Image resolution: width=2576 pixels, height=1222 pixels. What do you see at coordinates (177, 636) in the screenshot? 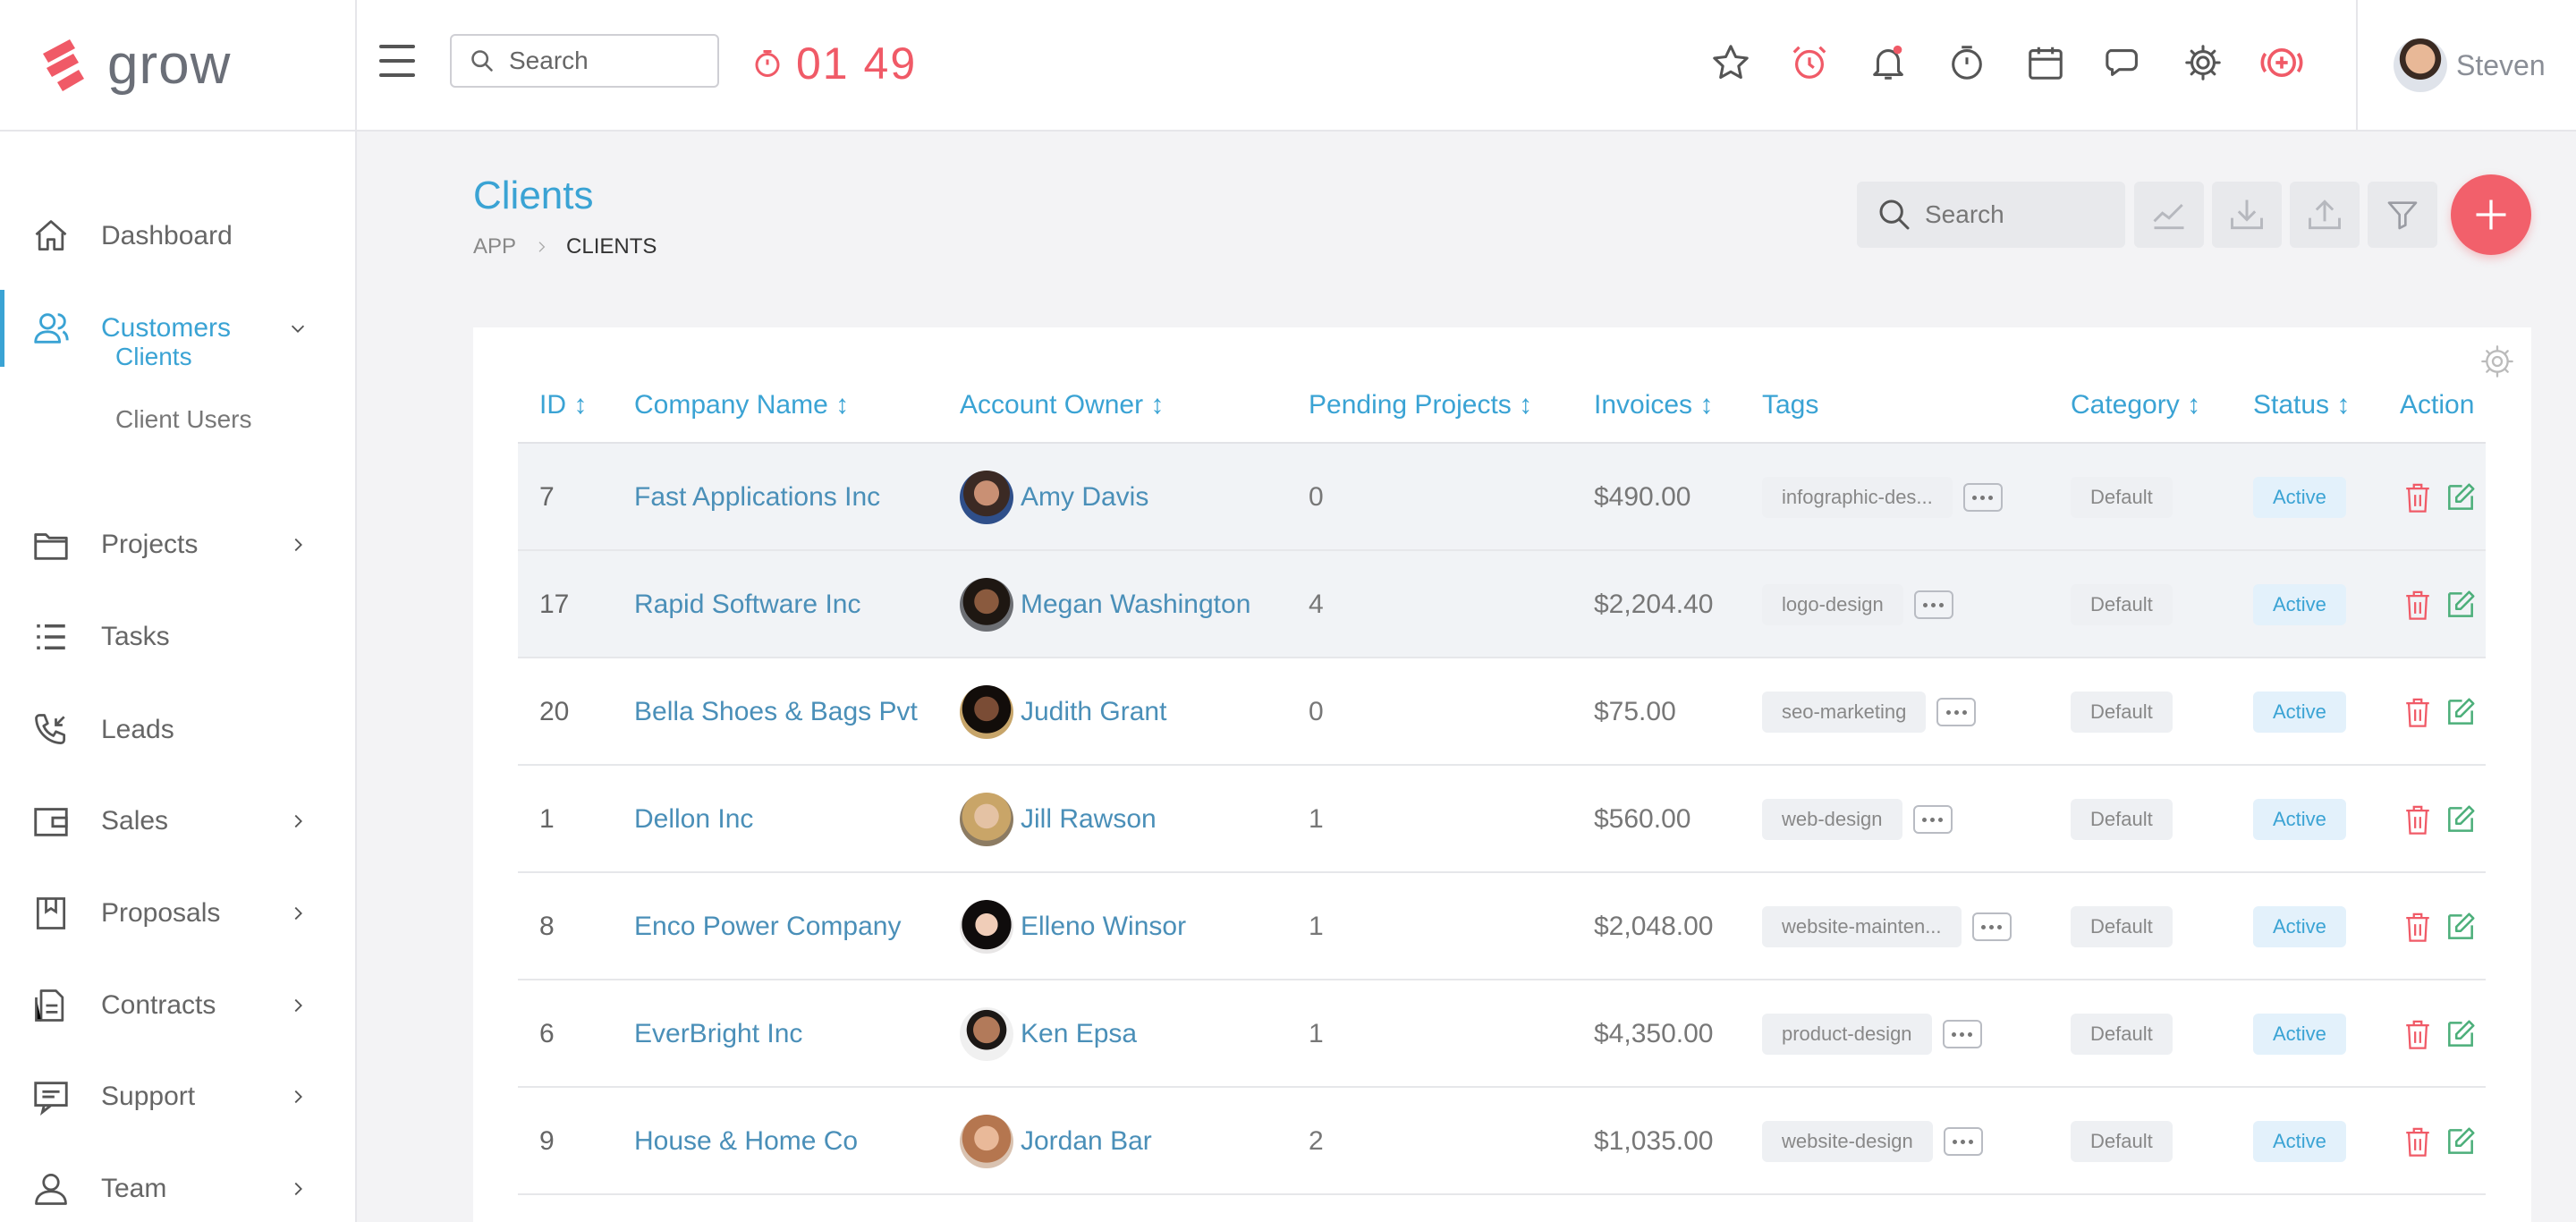
I see `sidebar-item-tasks: Tasks` at bounding box center [177, 636].